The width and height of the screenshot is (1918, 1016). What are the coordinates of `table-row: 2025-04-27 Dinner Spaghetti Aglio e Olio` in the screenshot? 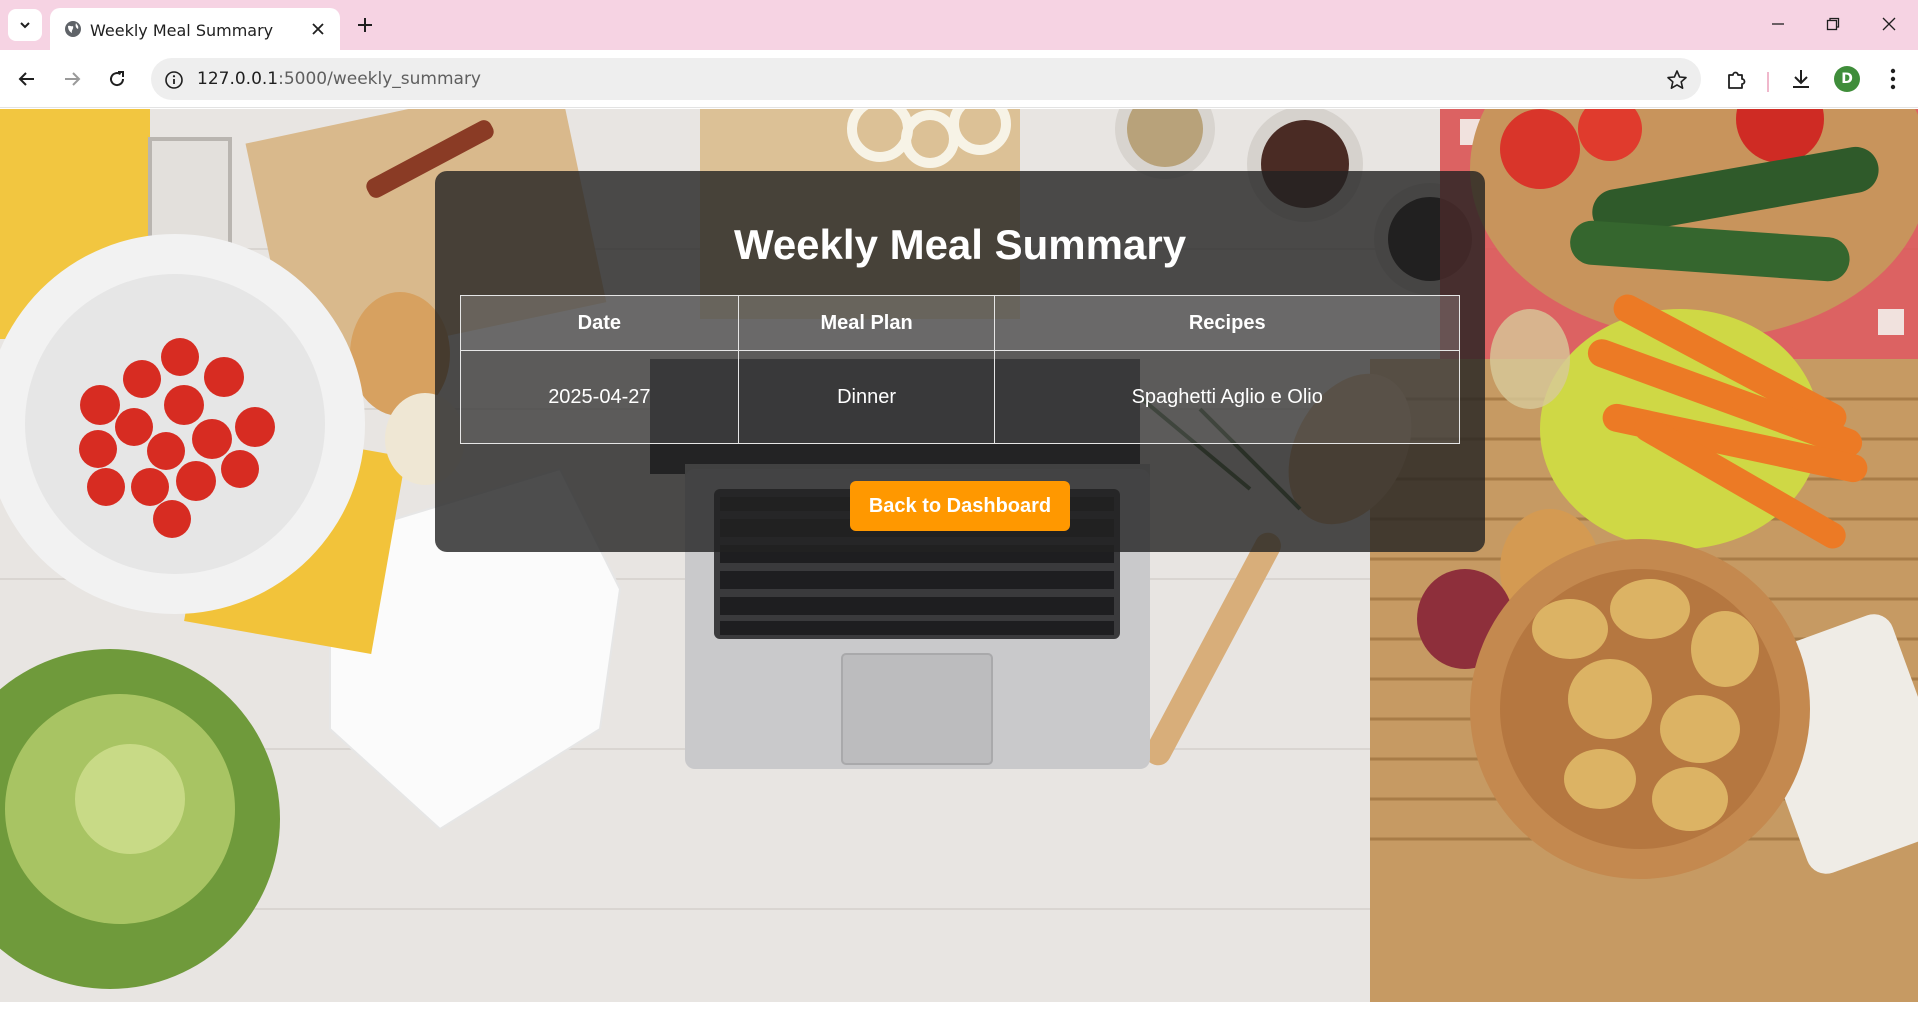 It's located at (960, 397).